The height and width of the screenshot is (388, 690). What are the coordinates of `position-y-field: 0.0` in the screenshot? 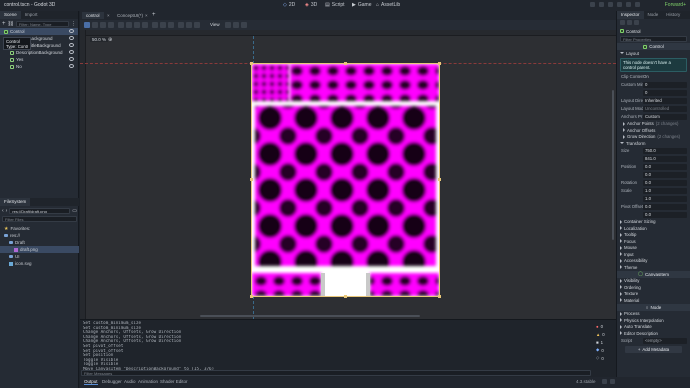 It's located at (665, 174).